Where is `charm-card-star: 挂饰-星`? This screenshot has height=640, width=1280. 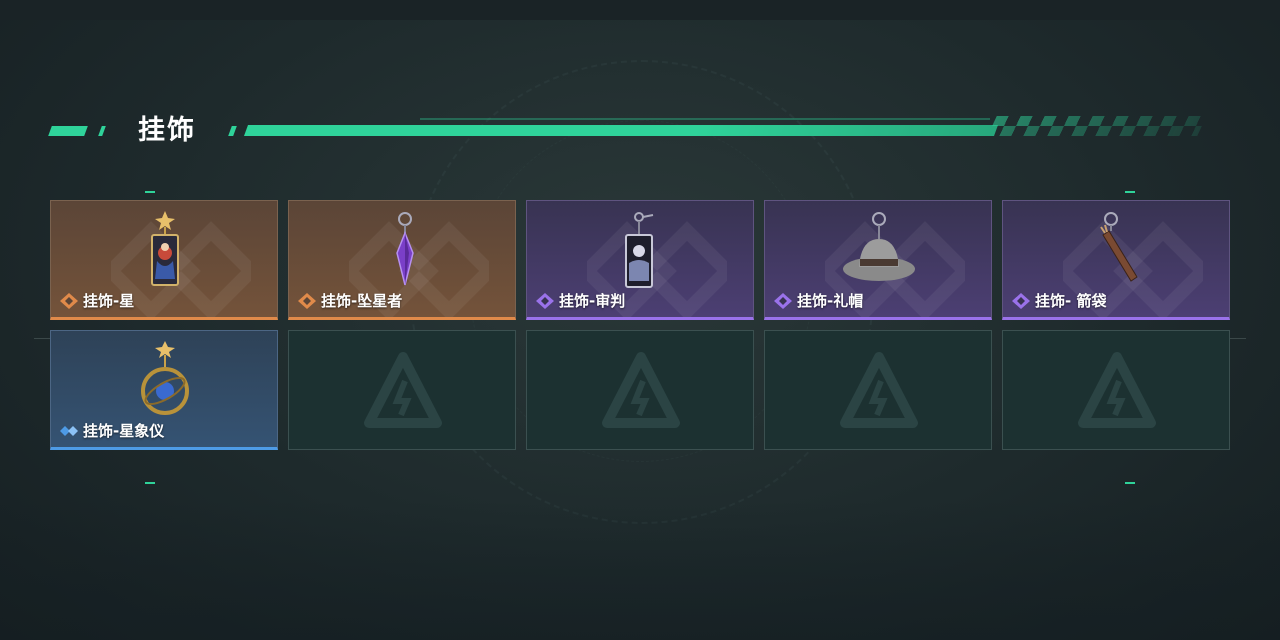
charm-card-star: 挂饰-星 is located at coordinates (164, 260).